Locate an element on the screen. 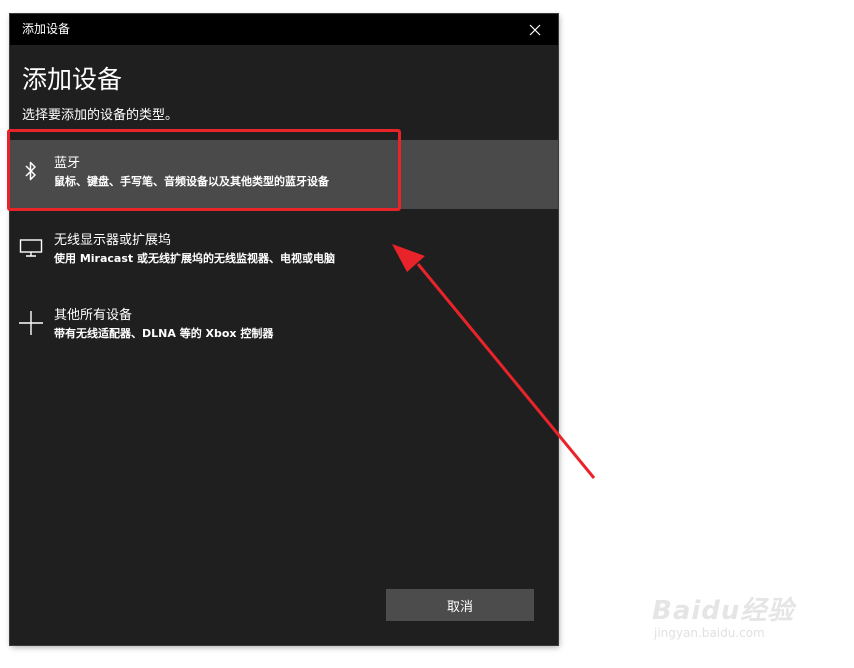  option-wireless-display: 无线显示器或扩展坞 使用 Miracast 或无线扩展坞的无线监视器、电视或电脑 is located at coordinates (284, 251).